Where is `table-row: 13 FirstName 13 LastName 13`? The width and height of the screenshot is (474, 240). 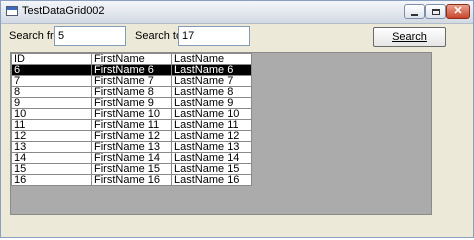
table-row: 13 FirstName 13 LastName 13 is located at coordinates (131, 147).